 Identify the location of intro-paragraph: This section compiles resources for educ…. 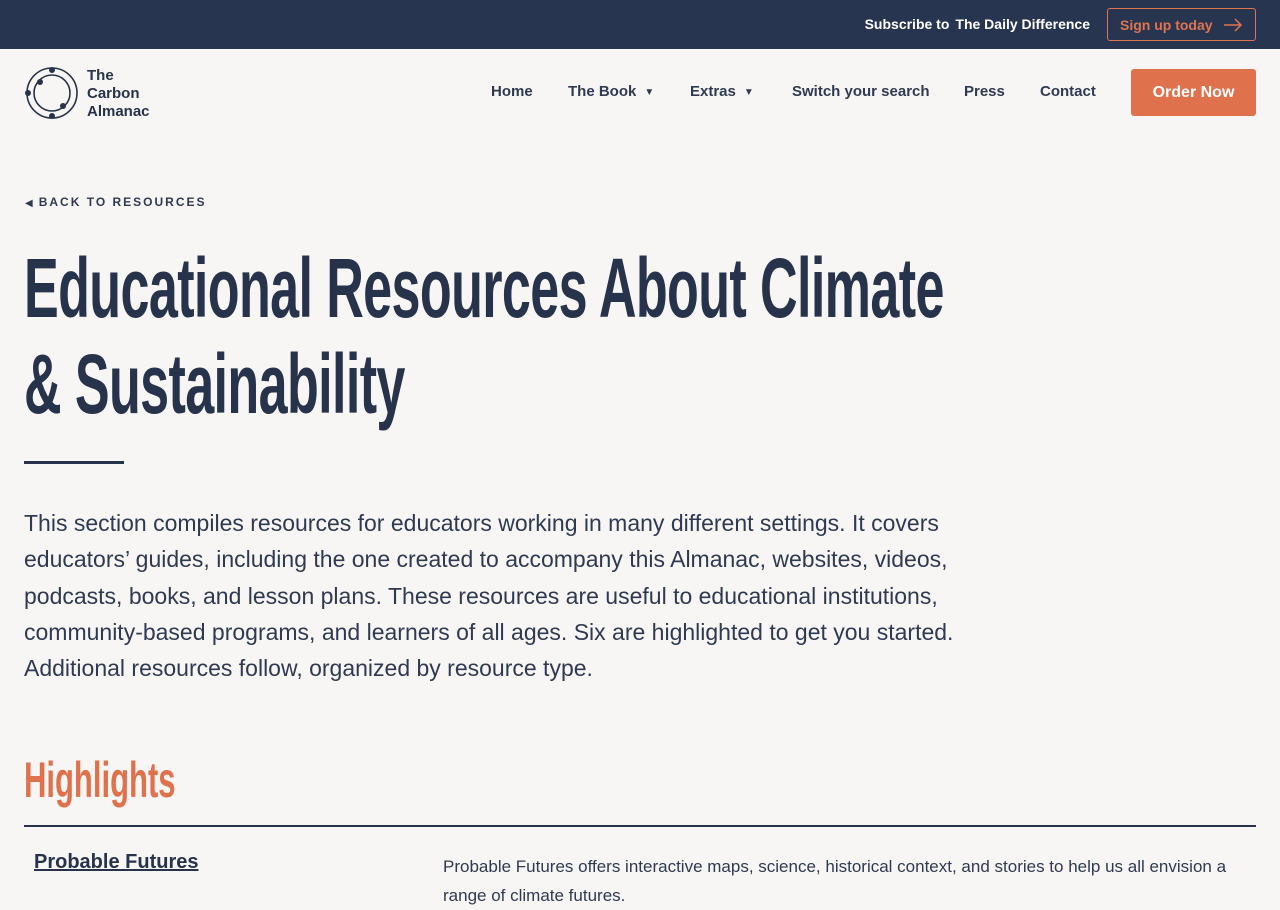
(489, 596).